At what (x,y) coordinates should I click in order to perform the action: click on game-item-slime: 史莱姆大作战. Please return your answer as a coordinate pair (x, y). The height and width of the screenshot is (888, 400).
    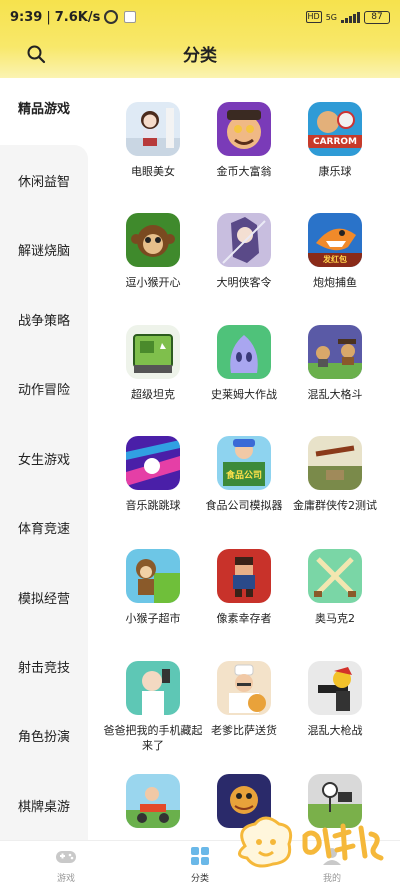
    Looking at the image, I should click on (244, 363).